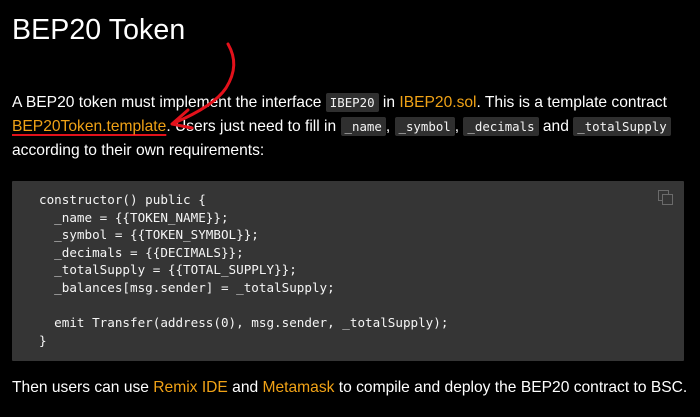 Image resolution: width=700 pixels, height=417 pixels. I want to click on copy-icon, so click(665, 197).